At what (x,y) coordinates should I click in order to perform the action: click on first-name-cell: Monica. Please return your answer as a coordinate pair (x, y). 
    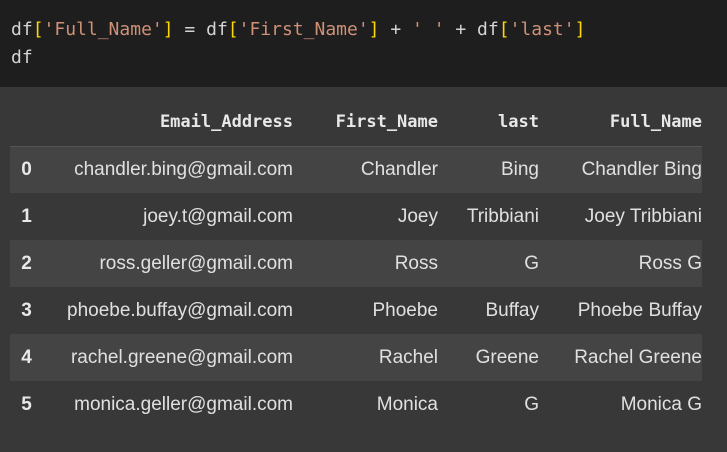
    Looking at the image, I should click on (407, 404).